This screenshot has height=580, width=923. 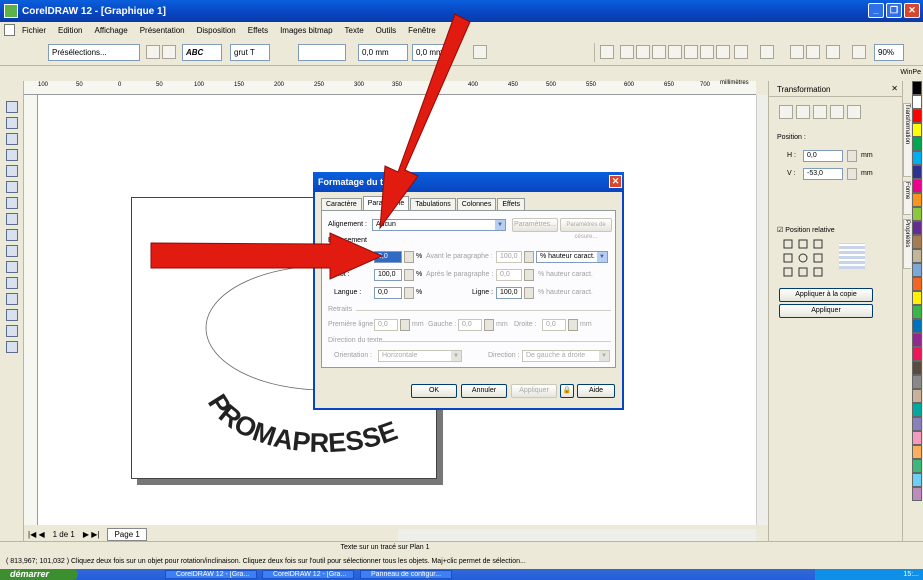 I want to click on line-spacing-field: 100,0, so click(x=509, y=293).